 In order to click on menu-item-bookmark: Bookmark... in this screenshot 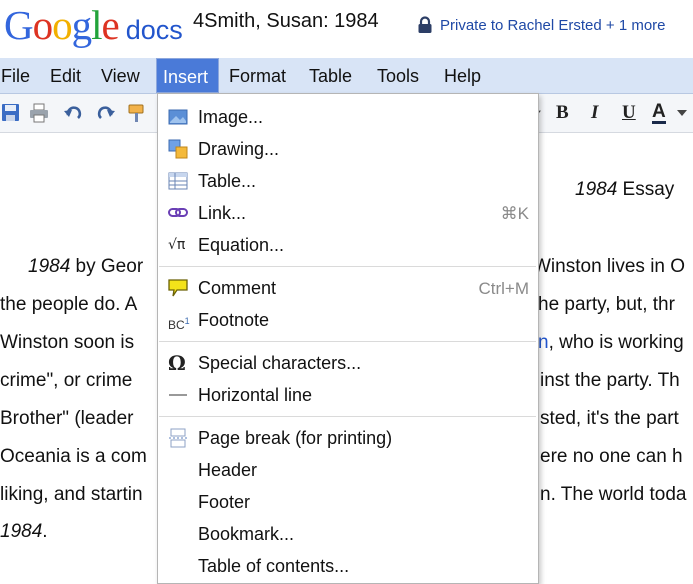, I will do `click(348, 534)`.